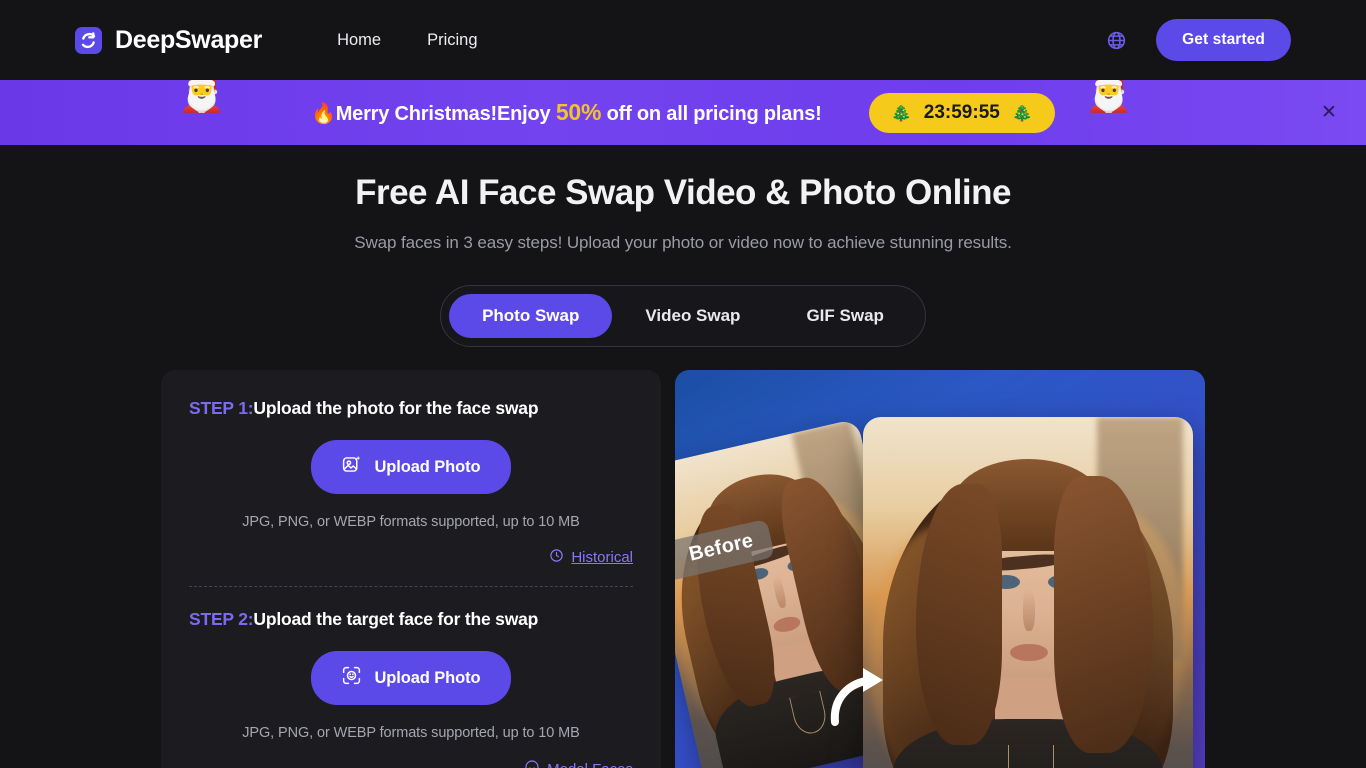  I want to click on image-sparkle-icon, so click(351, 467).